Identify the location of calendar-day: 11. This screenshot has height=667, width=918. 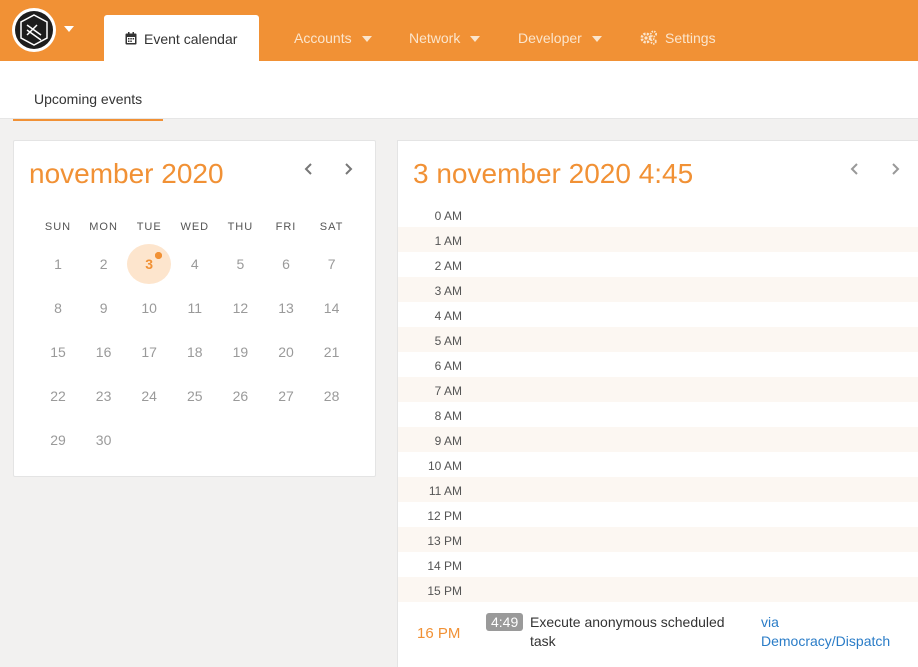
(195, 308).